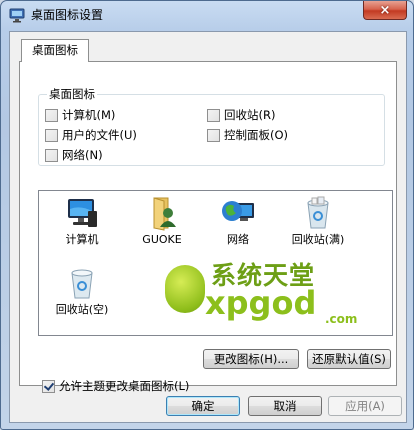 Image resolution: width=414 pixels, height=430 pixels. I want to click on icon-item-network: 网络, so click(238, 225).